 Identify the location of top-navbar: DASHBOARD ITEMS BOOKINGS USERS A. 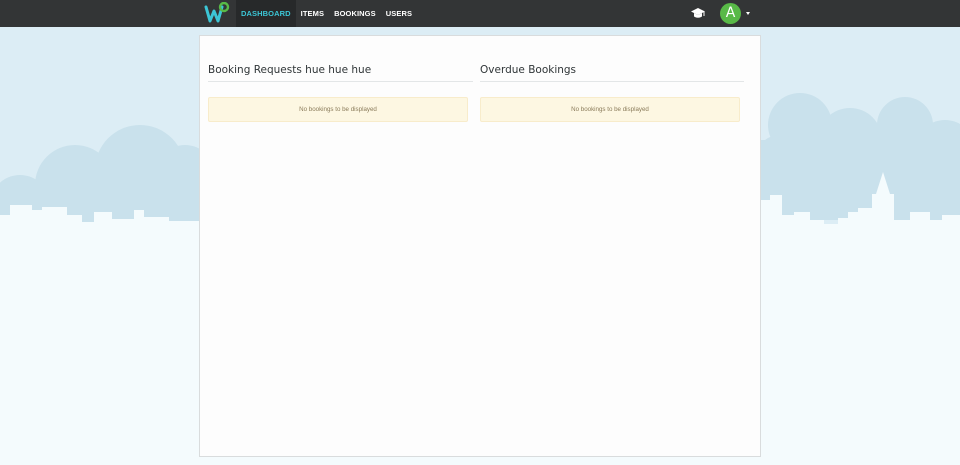
(480, 13).